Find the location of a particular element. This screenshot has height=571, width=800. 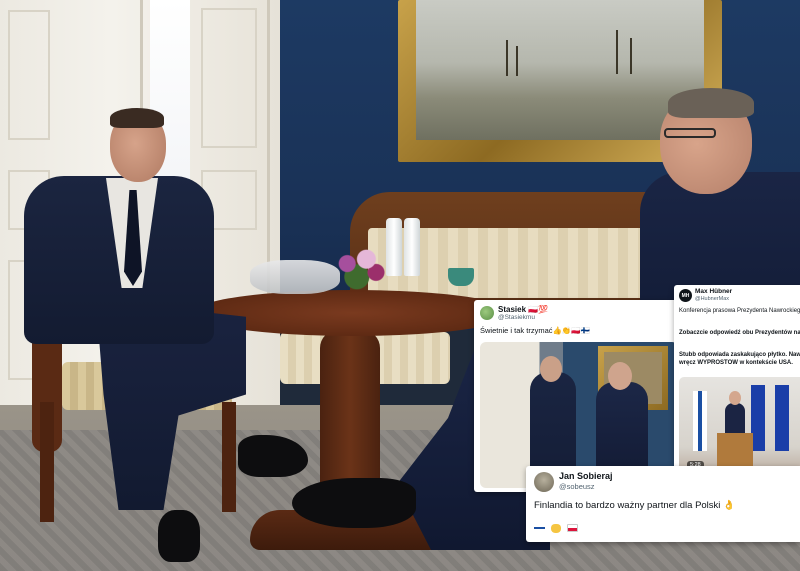

flower-bouquet is located at coordinates (360, 268).